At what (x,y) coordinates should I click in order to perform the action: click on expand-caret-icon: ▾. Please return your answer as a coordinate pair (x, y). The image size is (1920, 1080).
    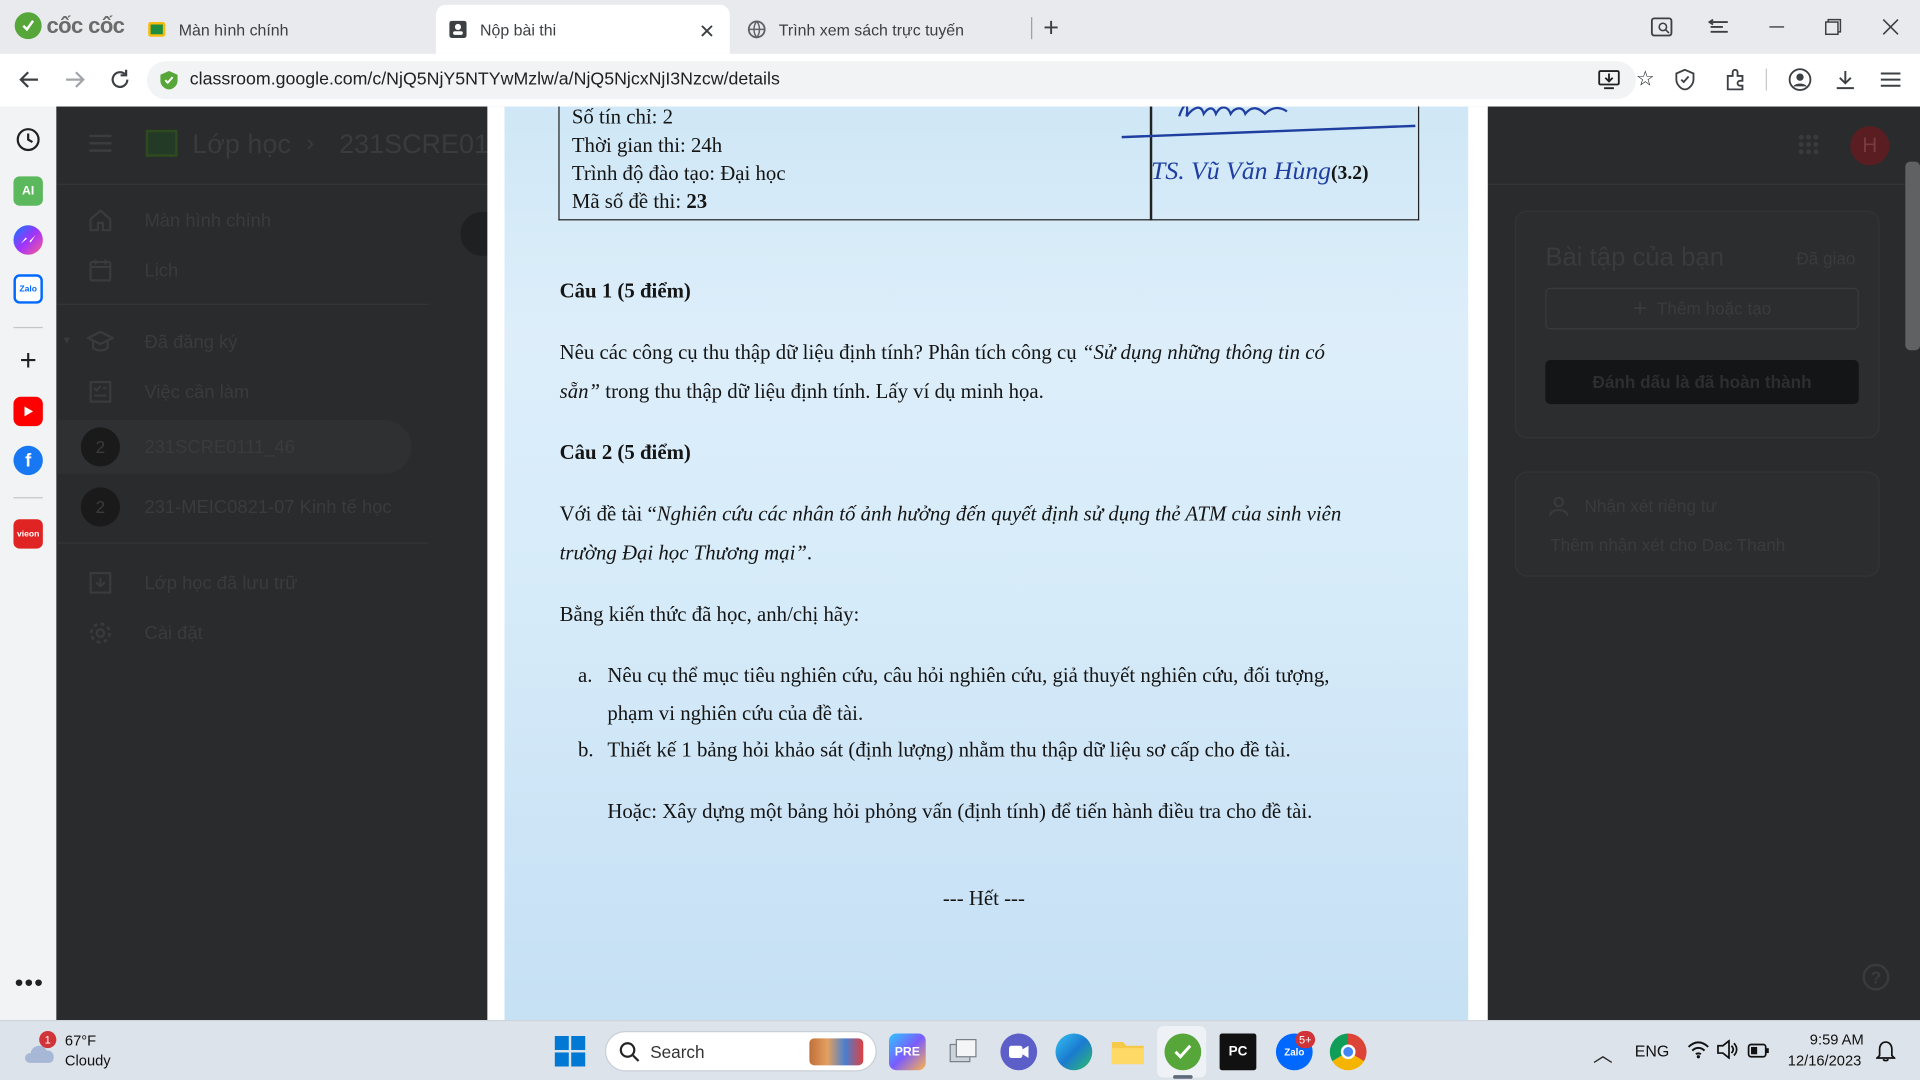
    Looking at the image, I should click on (67, 340).